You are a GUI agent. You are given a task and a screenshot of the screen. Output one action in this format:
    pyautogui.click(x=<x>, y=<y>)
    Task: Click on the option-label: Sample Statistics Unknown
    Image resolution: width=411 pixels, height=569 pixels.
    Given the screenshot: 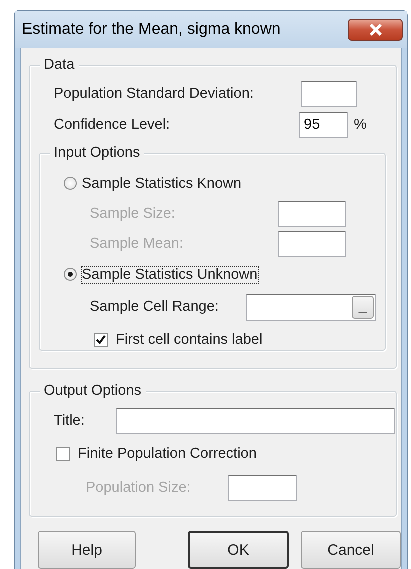 What is the action you would take?
    pyautogui.click(x=170, y=274)
    